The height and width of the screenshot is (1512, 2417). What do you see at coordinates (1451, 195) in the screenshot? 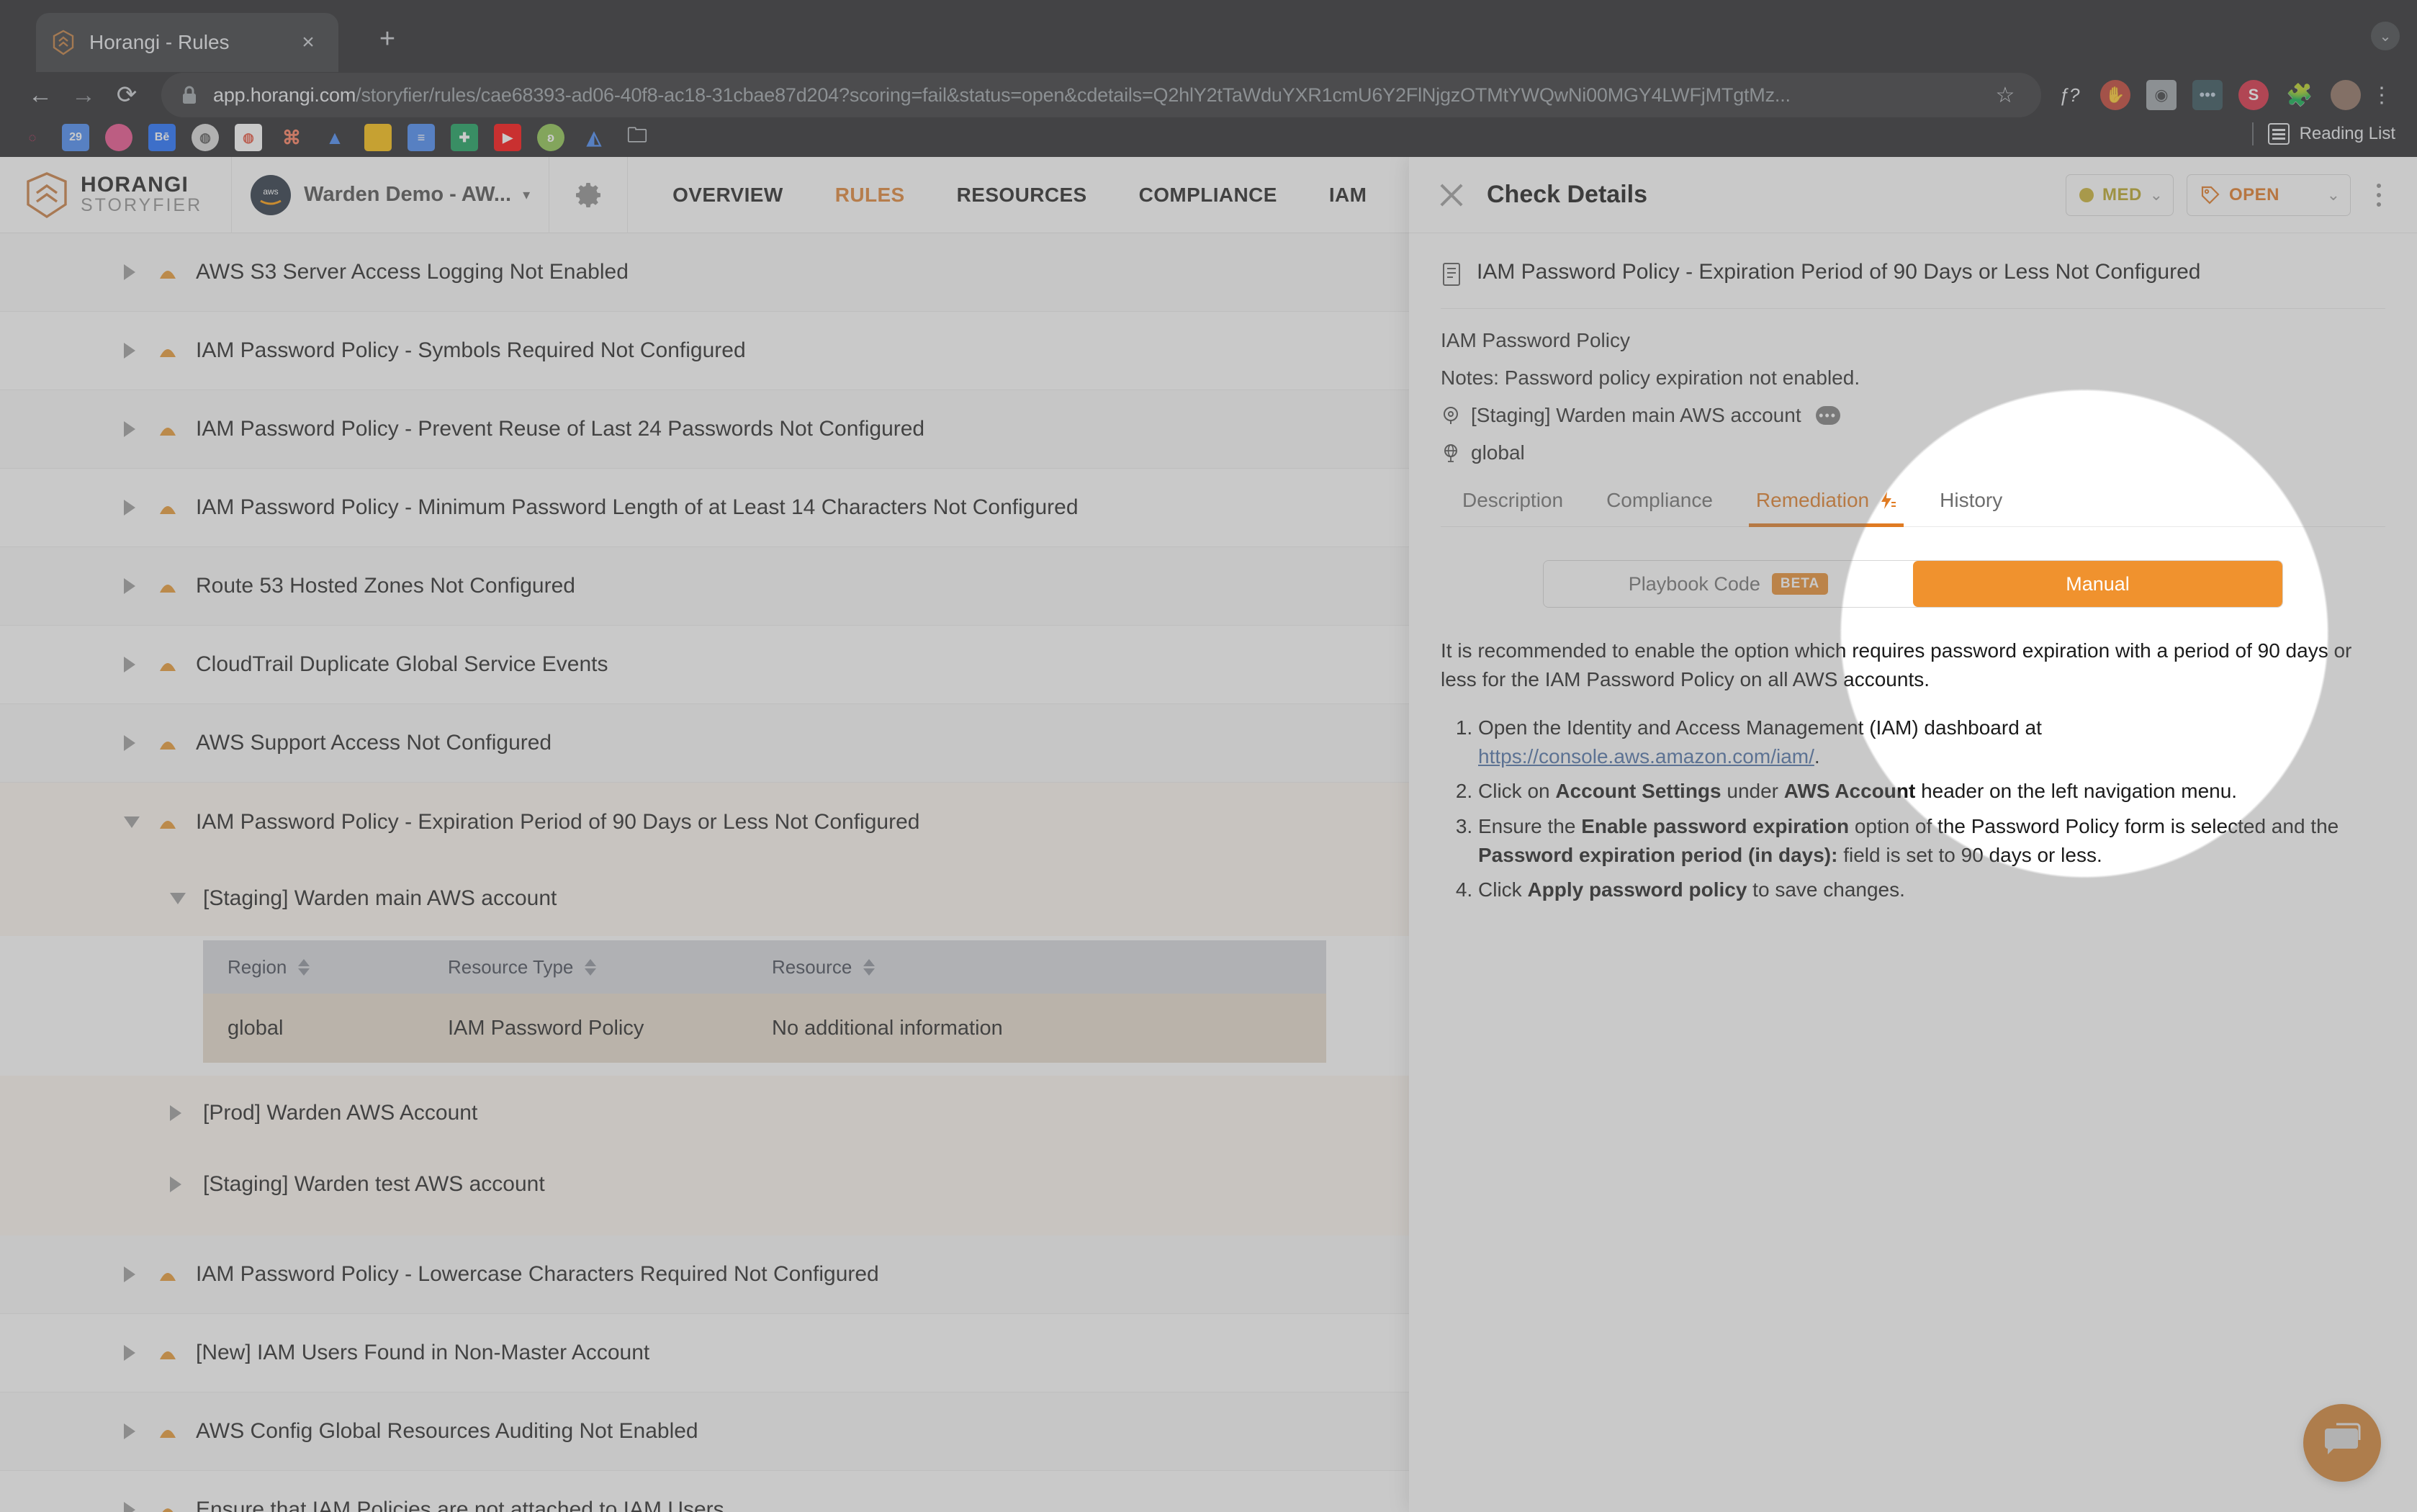
I see `close-icon` at bounding box center [1451, 195].